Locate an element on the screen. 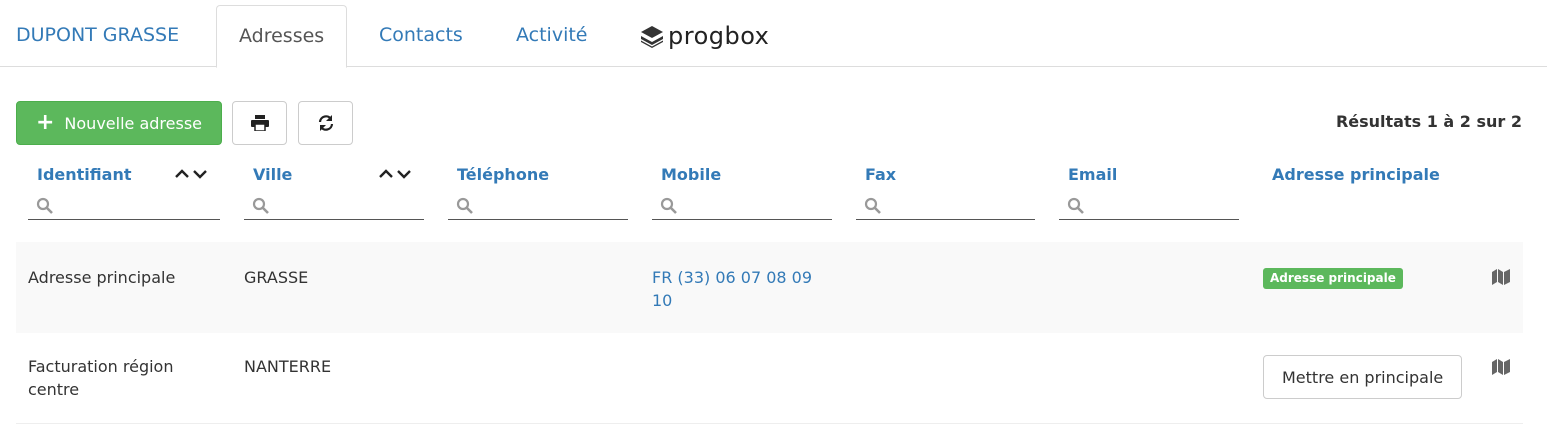 This screenshot has width=1552, height=446. filter-mobile is located at coordinates (742, 206).